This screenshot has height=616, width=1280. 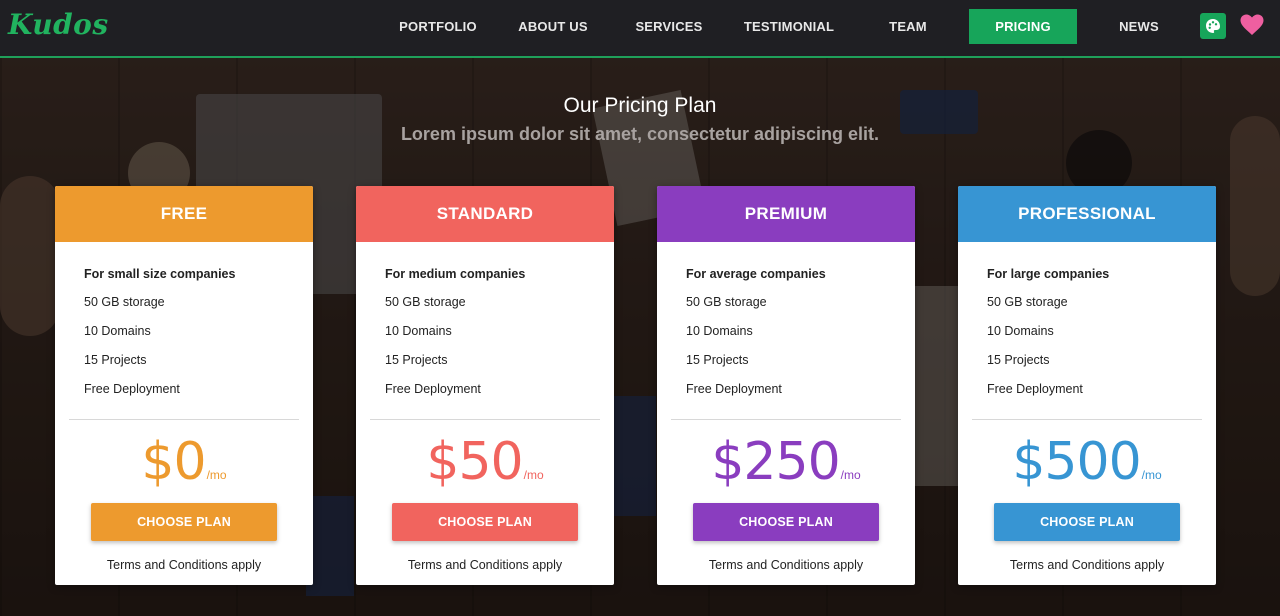 What do you see at coordinates (1048, 274) in the screenshot?
I see `plan-audience: For large companies` at bounding box center [1048, 274].